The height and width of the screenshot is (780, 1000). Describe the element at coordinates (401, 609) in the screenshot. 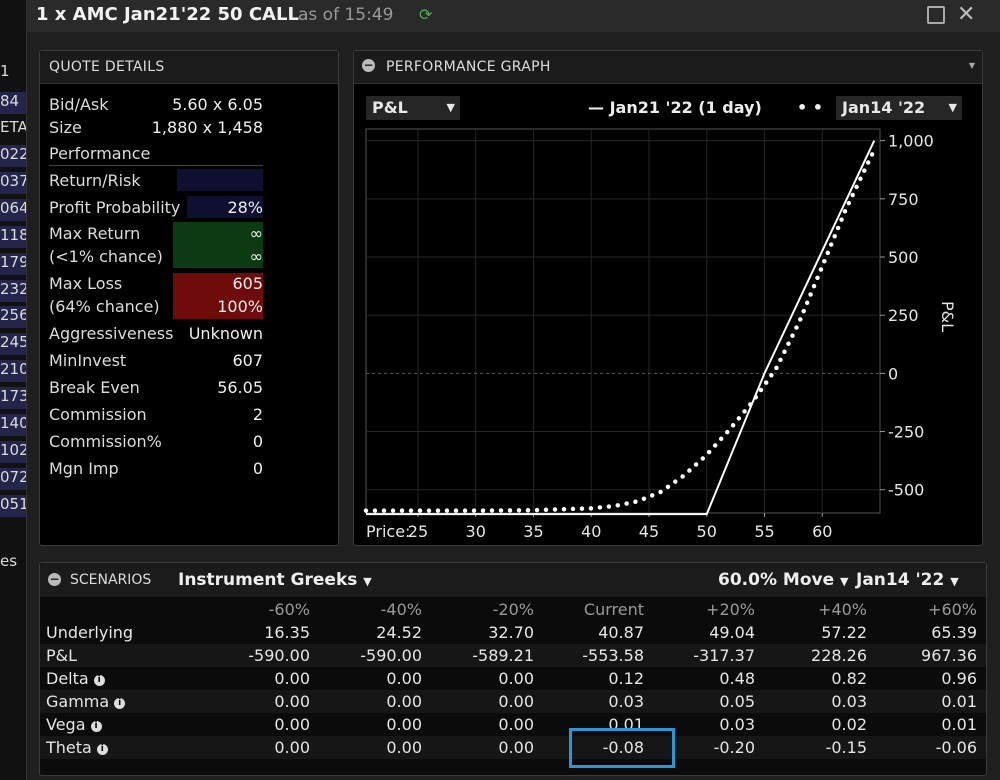

I see `column-header: -40%` at that location.